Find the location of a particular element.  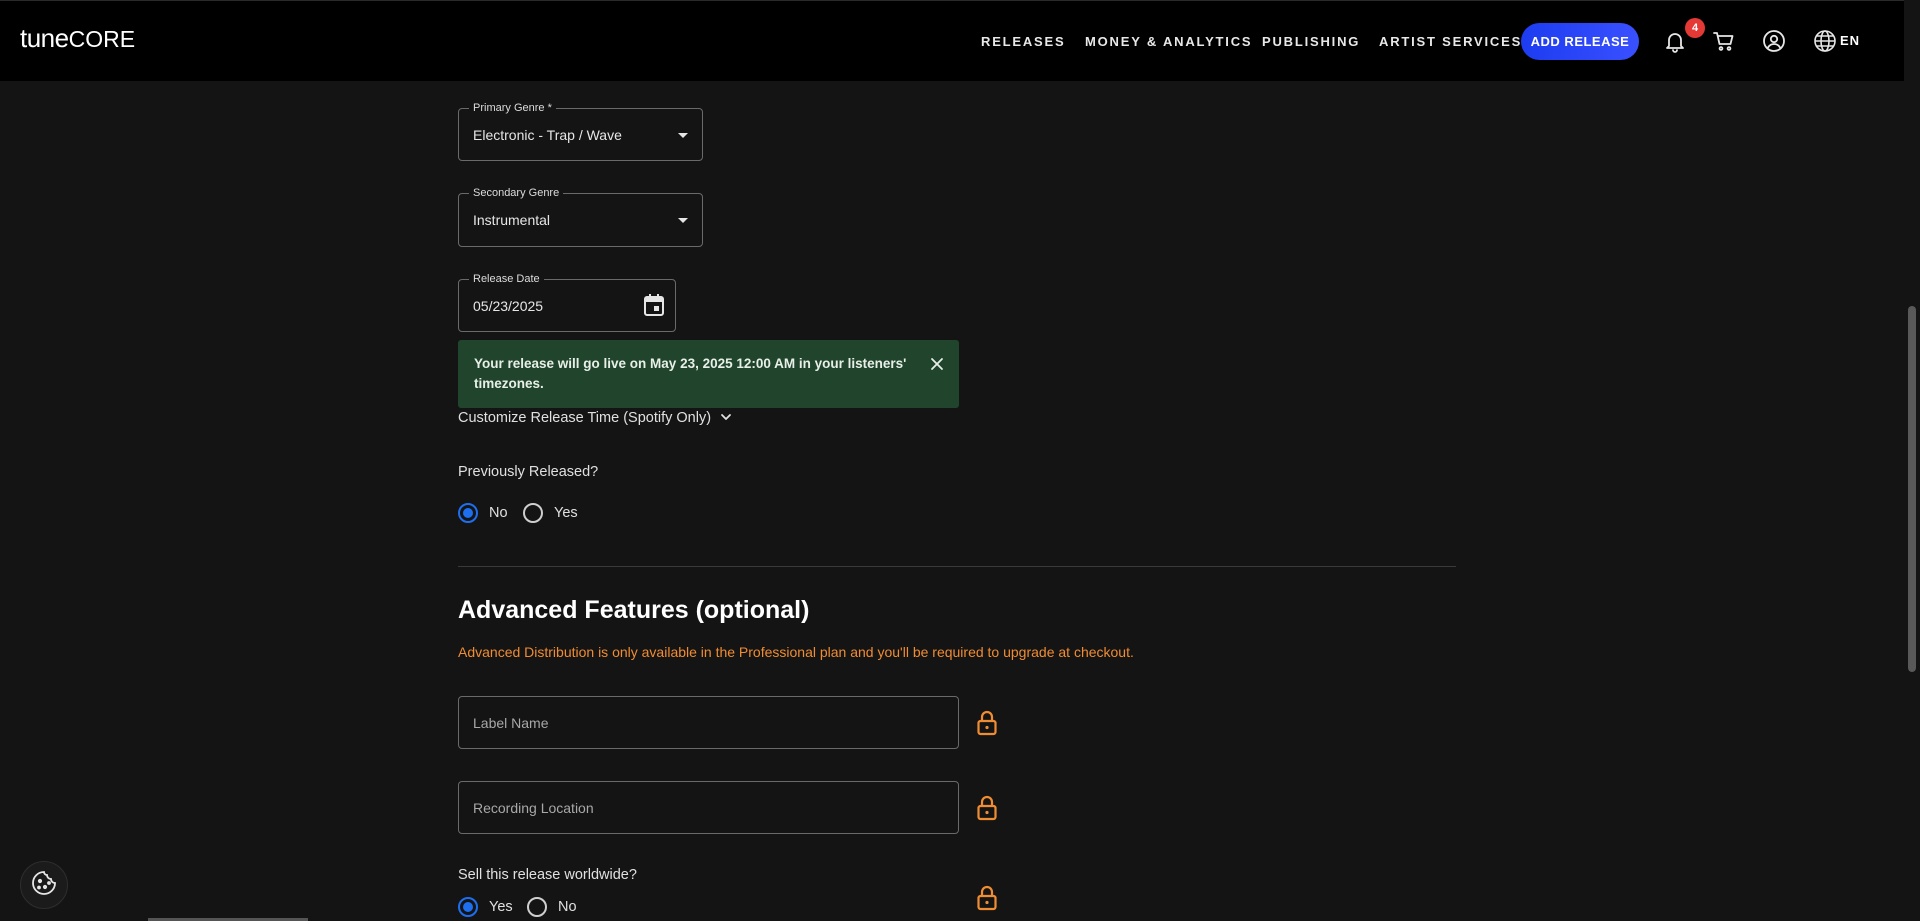

nav-publishing: PUBLISHING is located at coordinates (1311, 41).